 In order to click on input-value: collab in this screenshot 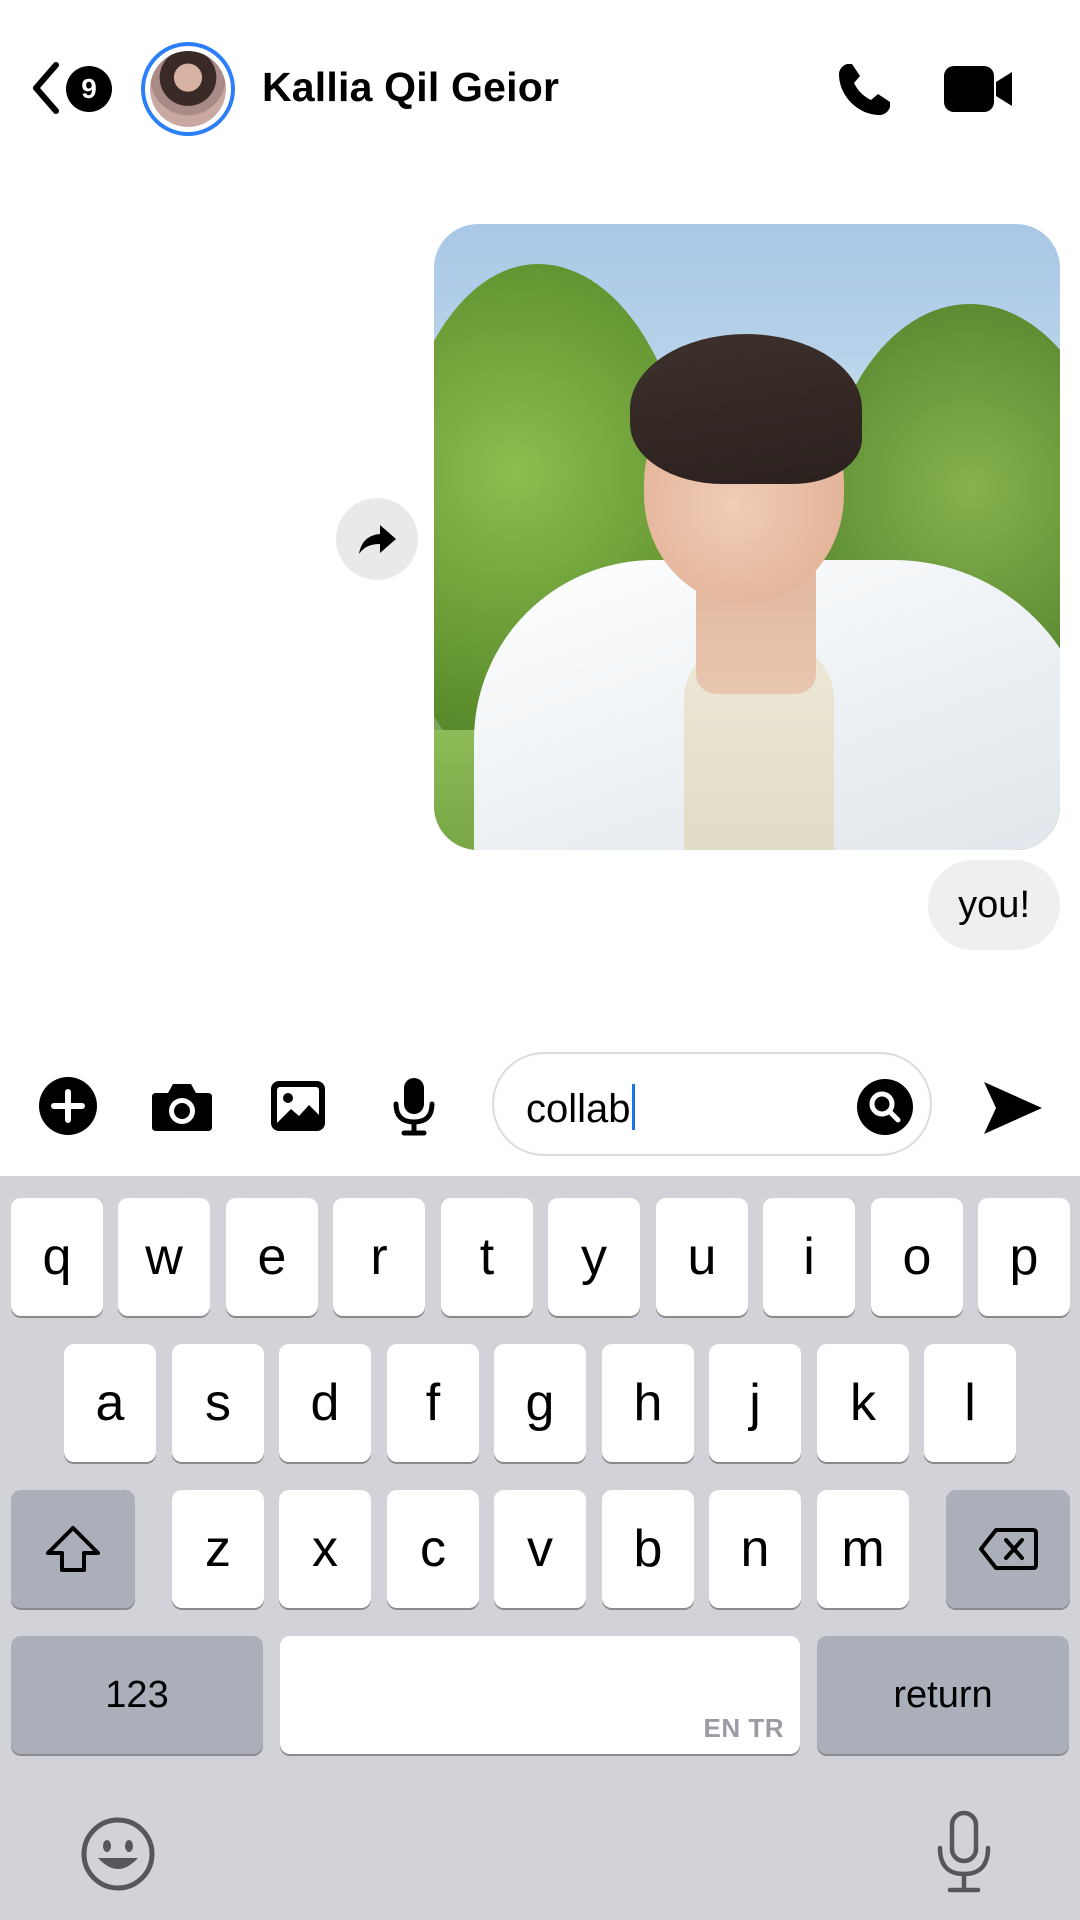, I will do `click(578, 1109)`.